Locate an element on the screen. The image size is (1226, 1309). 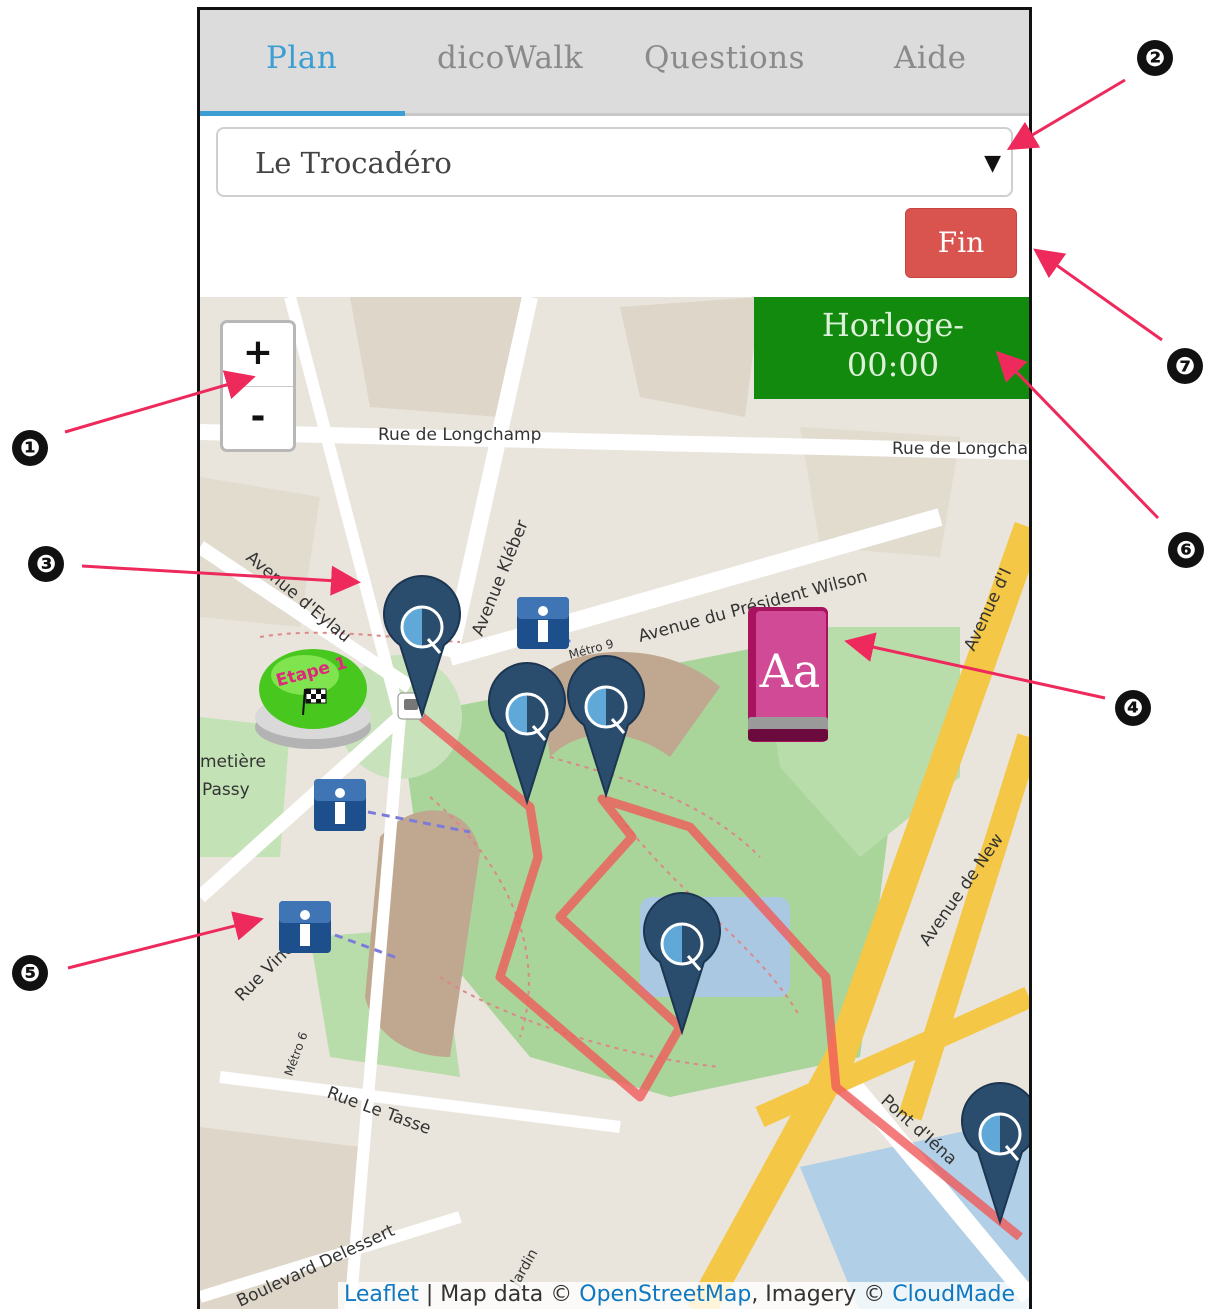
callout-4: ❹ is located at coordinates (1133, 708).